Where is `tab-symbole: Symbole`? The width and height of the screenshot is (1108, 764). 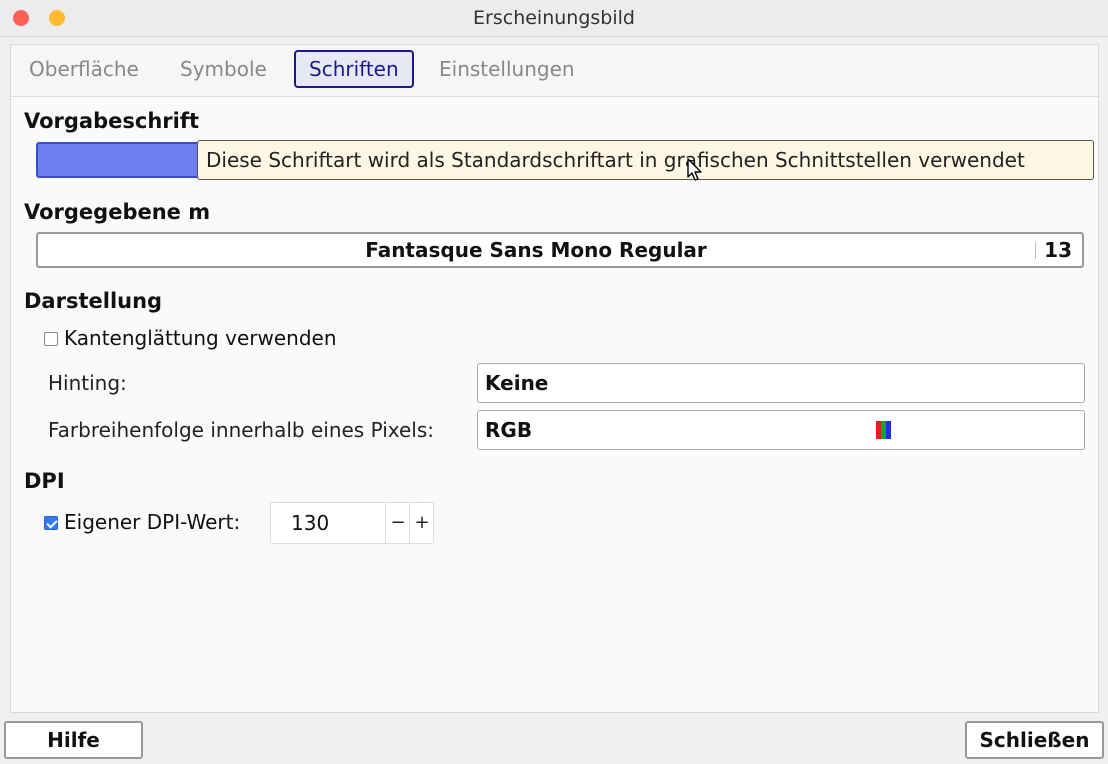
tab-symbole: Symbole is located at coordinates (223, 69).